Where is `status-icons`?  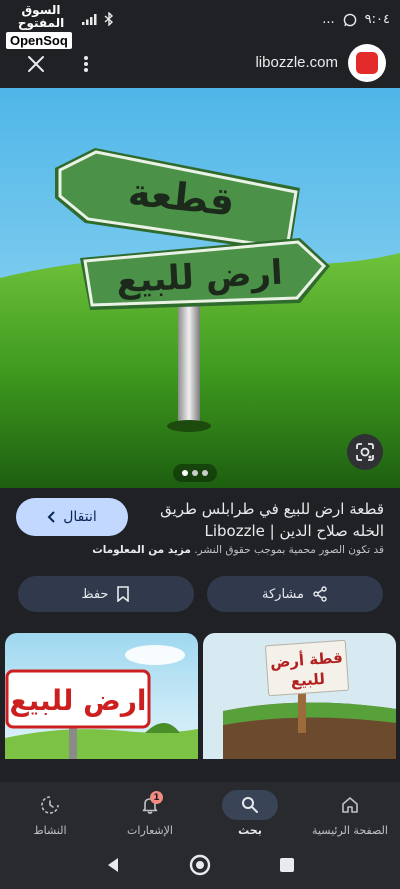
status-icons is located at coordinates (98, 19).